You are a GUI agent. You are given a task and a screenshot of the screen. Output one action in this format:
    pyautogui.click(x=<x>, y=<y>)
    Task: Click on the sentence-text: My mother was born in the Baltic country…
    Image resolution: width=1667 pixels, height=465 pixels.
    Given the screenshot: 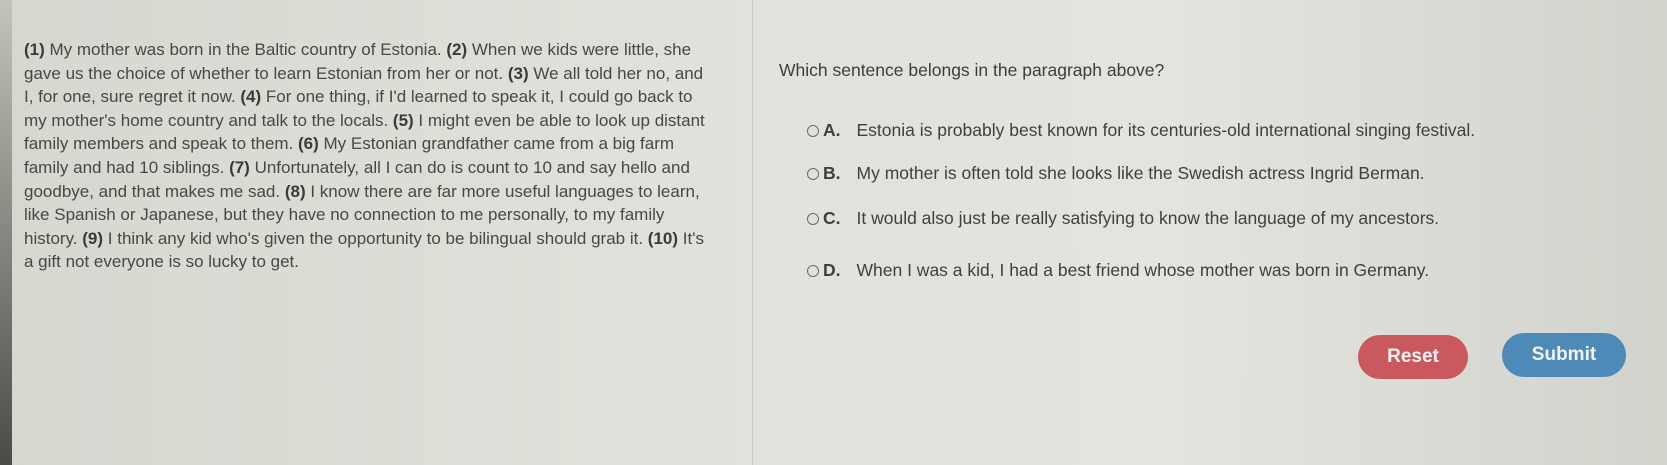 What is the action you would take?
    pyautogui.click(x=245, y=49)
    